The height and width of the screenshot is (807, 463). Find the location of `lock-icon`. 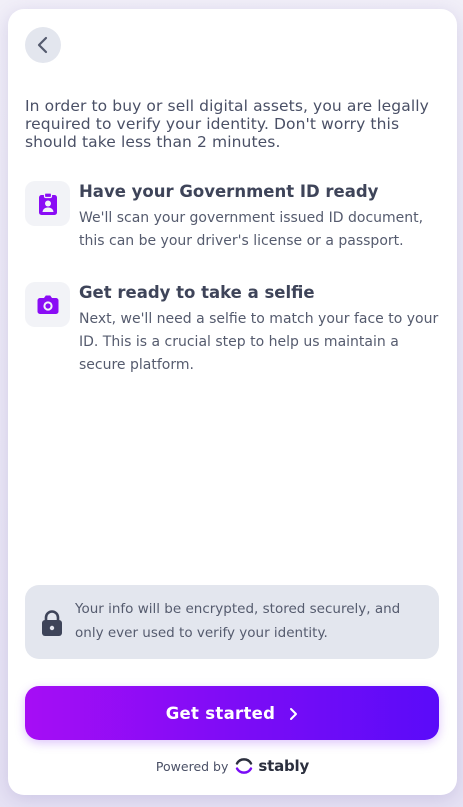

lock-icon is located at coordinates (52, 623).